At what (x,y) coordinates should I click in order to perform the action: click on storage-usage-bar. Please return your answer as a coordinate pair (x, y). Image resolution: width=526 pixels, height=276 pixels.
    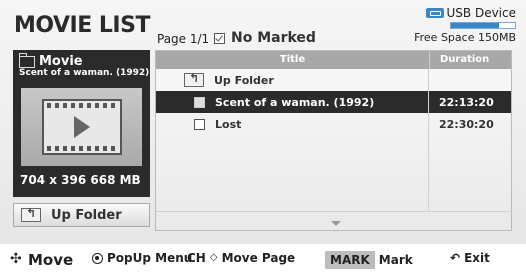
    Looking at the image, I should click on (483, 25).